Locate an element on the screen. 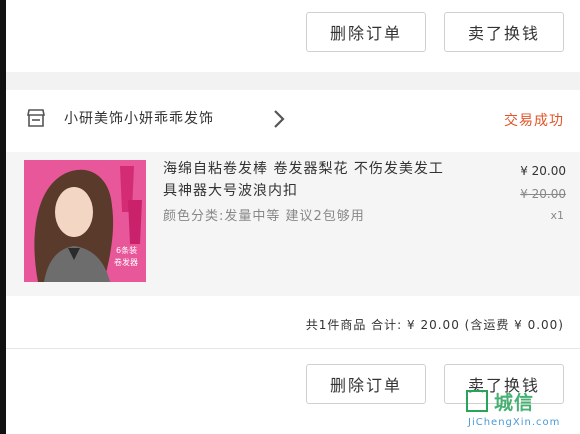 This screenshot has height=434, width=580. watermark-text: 城信 is located at coordinates (514, 403).